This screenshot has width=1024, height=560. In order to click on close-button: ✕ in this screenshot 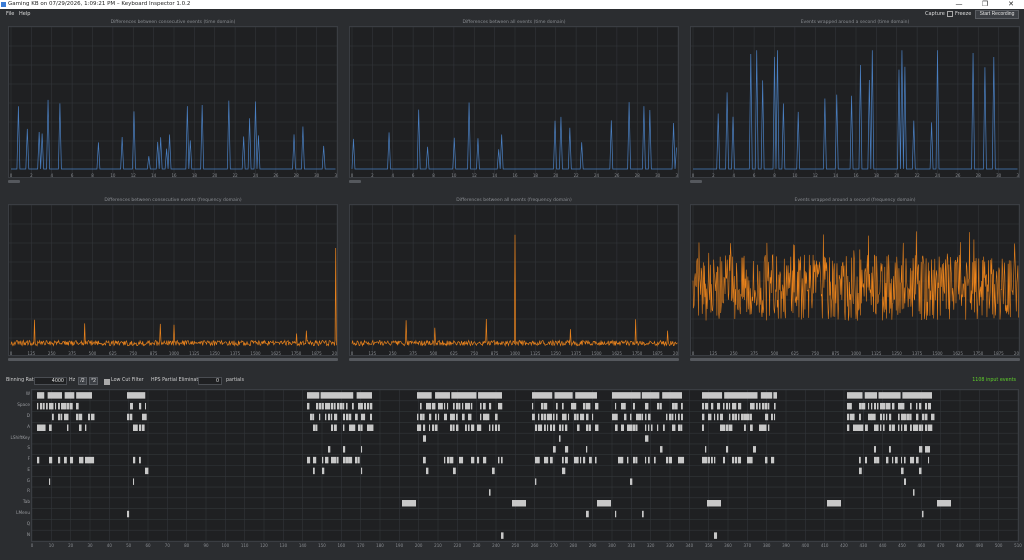, I will do `click(1011, 4)`.